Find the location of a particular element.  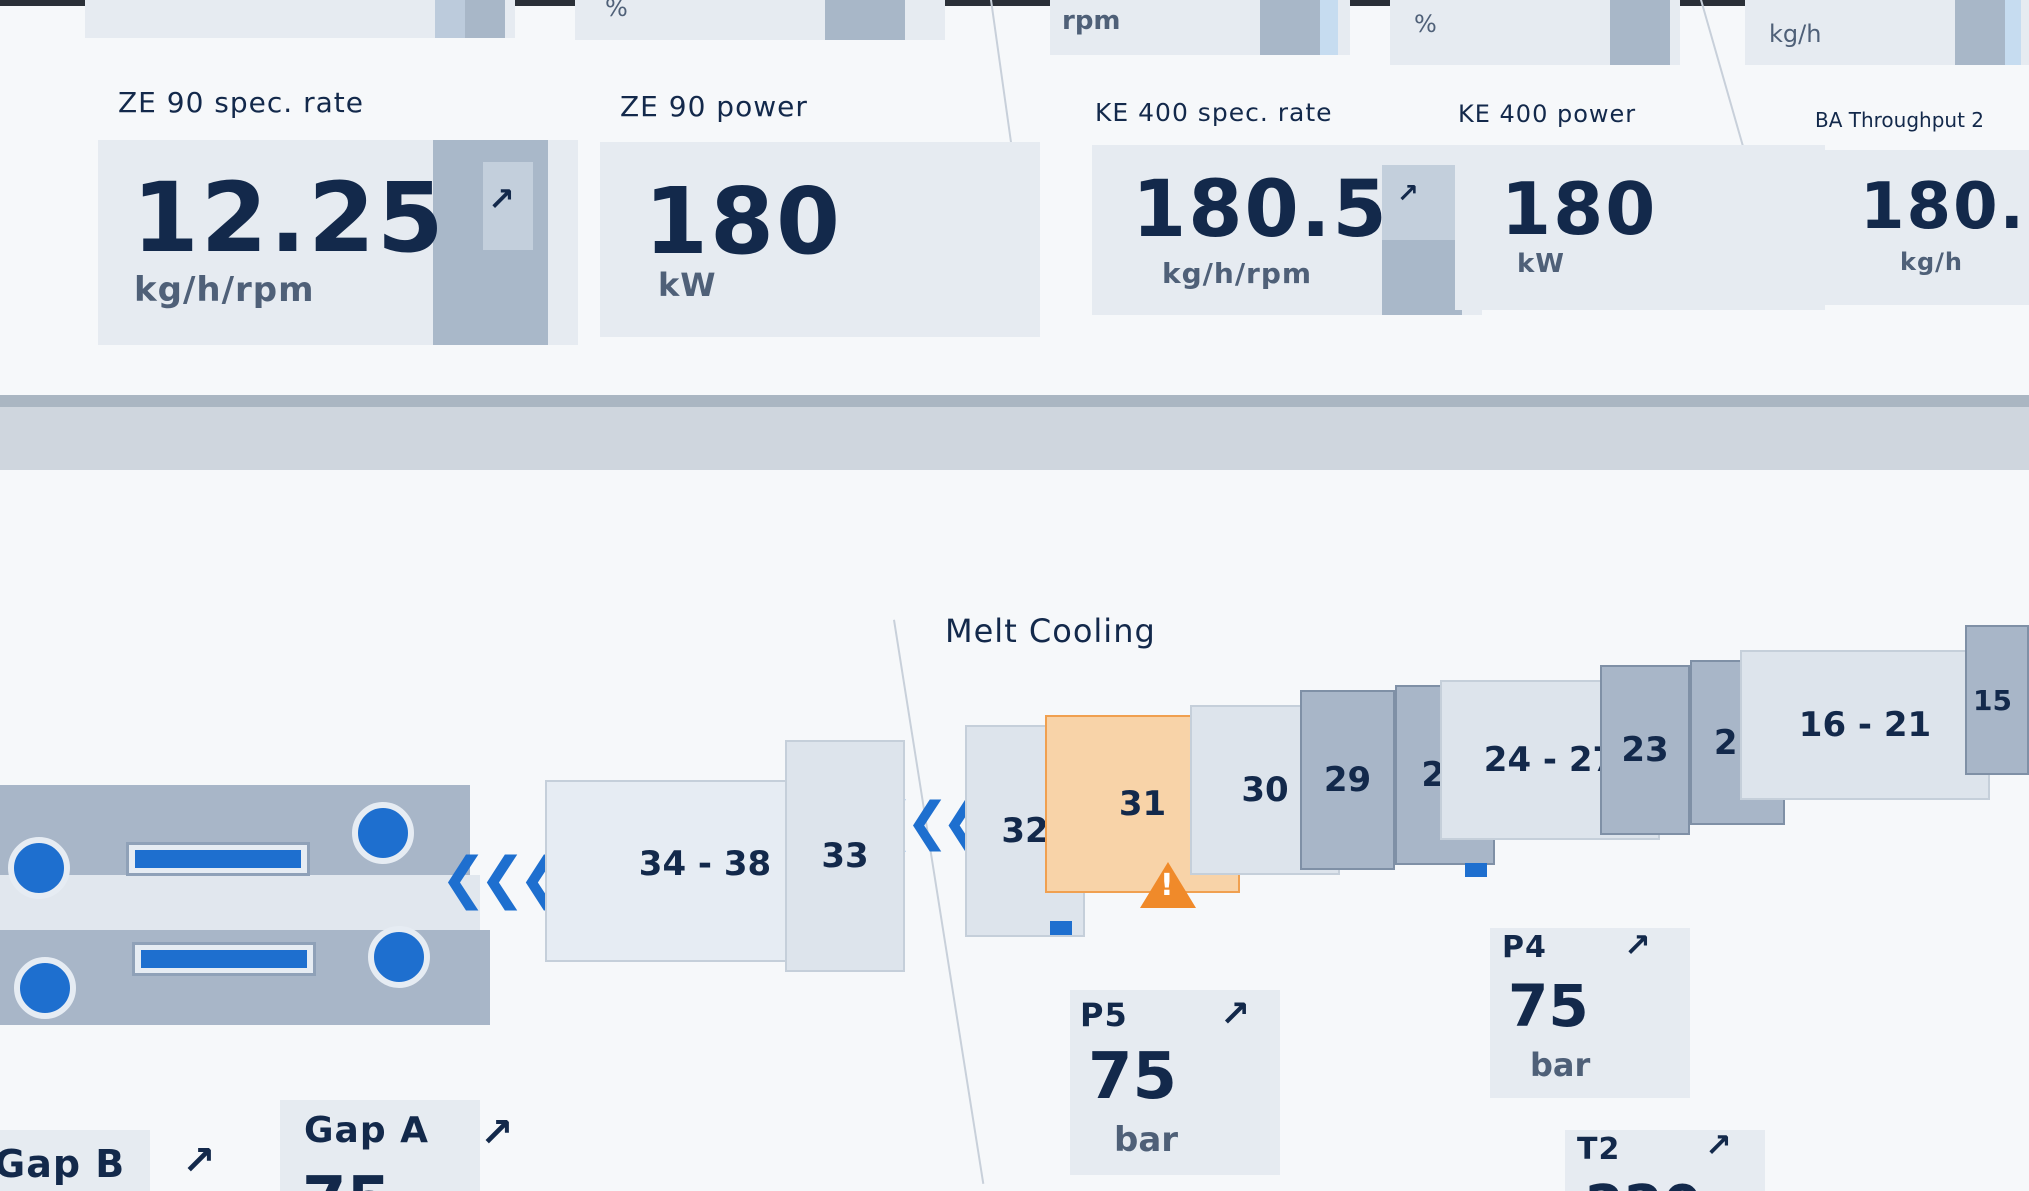

metric-label: BA Throughput 2 is located at coordinates (1900, 120).